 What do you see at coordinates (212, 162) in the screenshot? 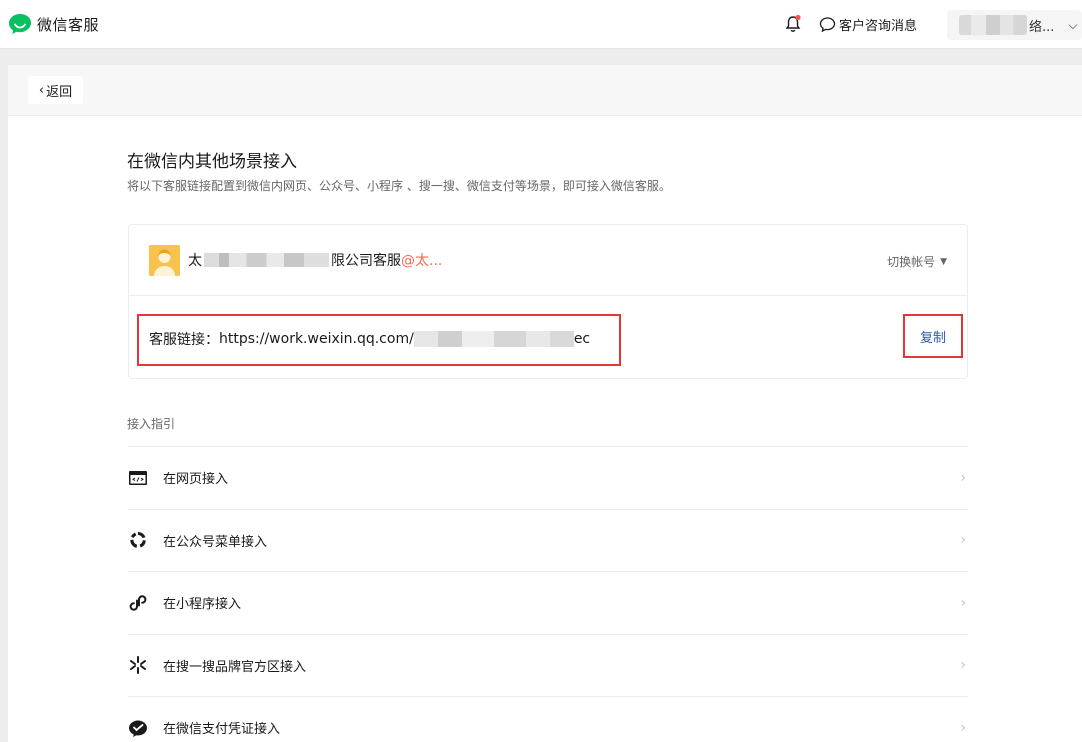
I see `page-title: 在微信内其他场景接入` at bounding box center [212, 162].